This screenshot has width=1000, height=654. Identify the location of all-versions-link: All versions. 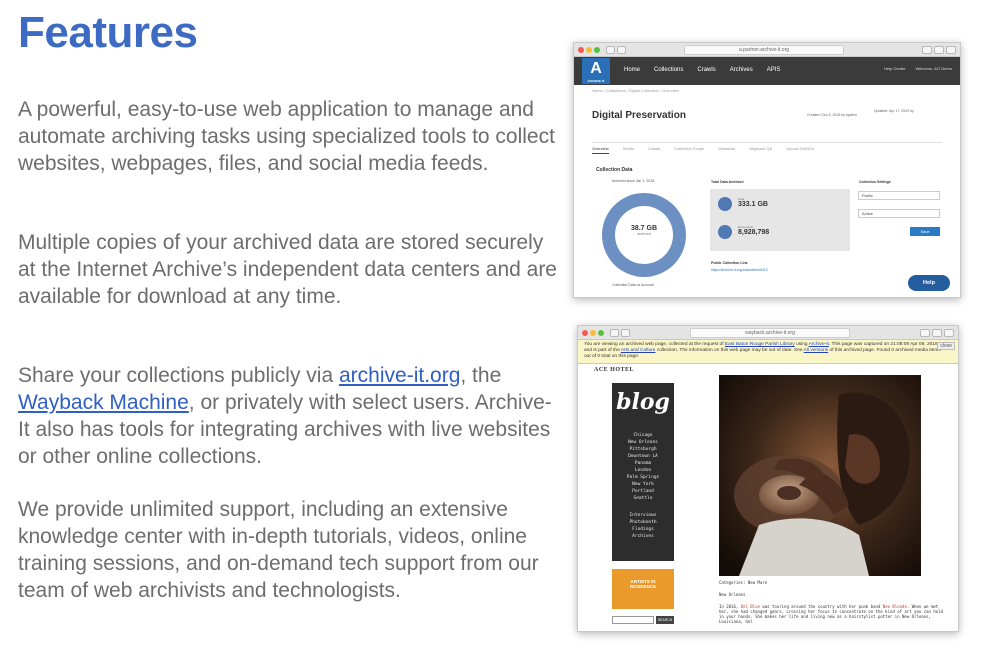
(816, 350).